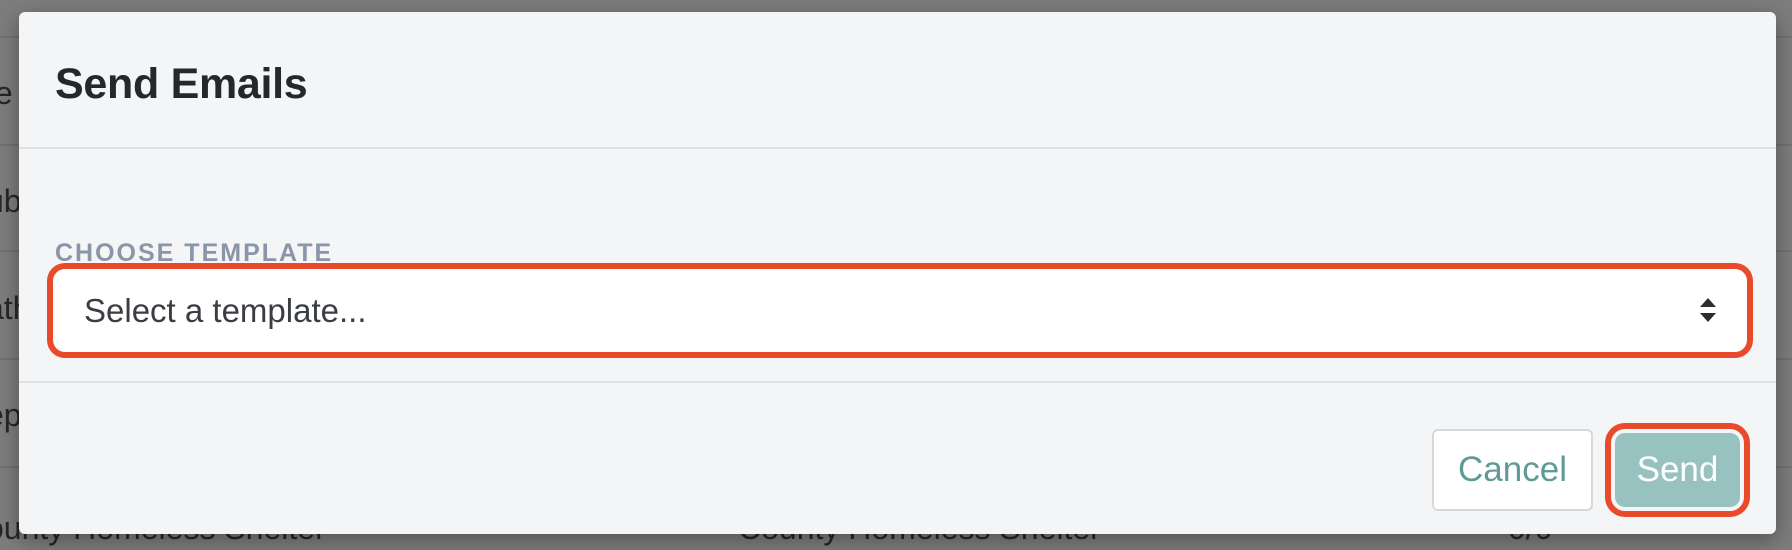 The height and width of the screenshot is (550, 1792). I want to click on send-button-highlight: Send, so click(1677, 470).